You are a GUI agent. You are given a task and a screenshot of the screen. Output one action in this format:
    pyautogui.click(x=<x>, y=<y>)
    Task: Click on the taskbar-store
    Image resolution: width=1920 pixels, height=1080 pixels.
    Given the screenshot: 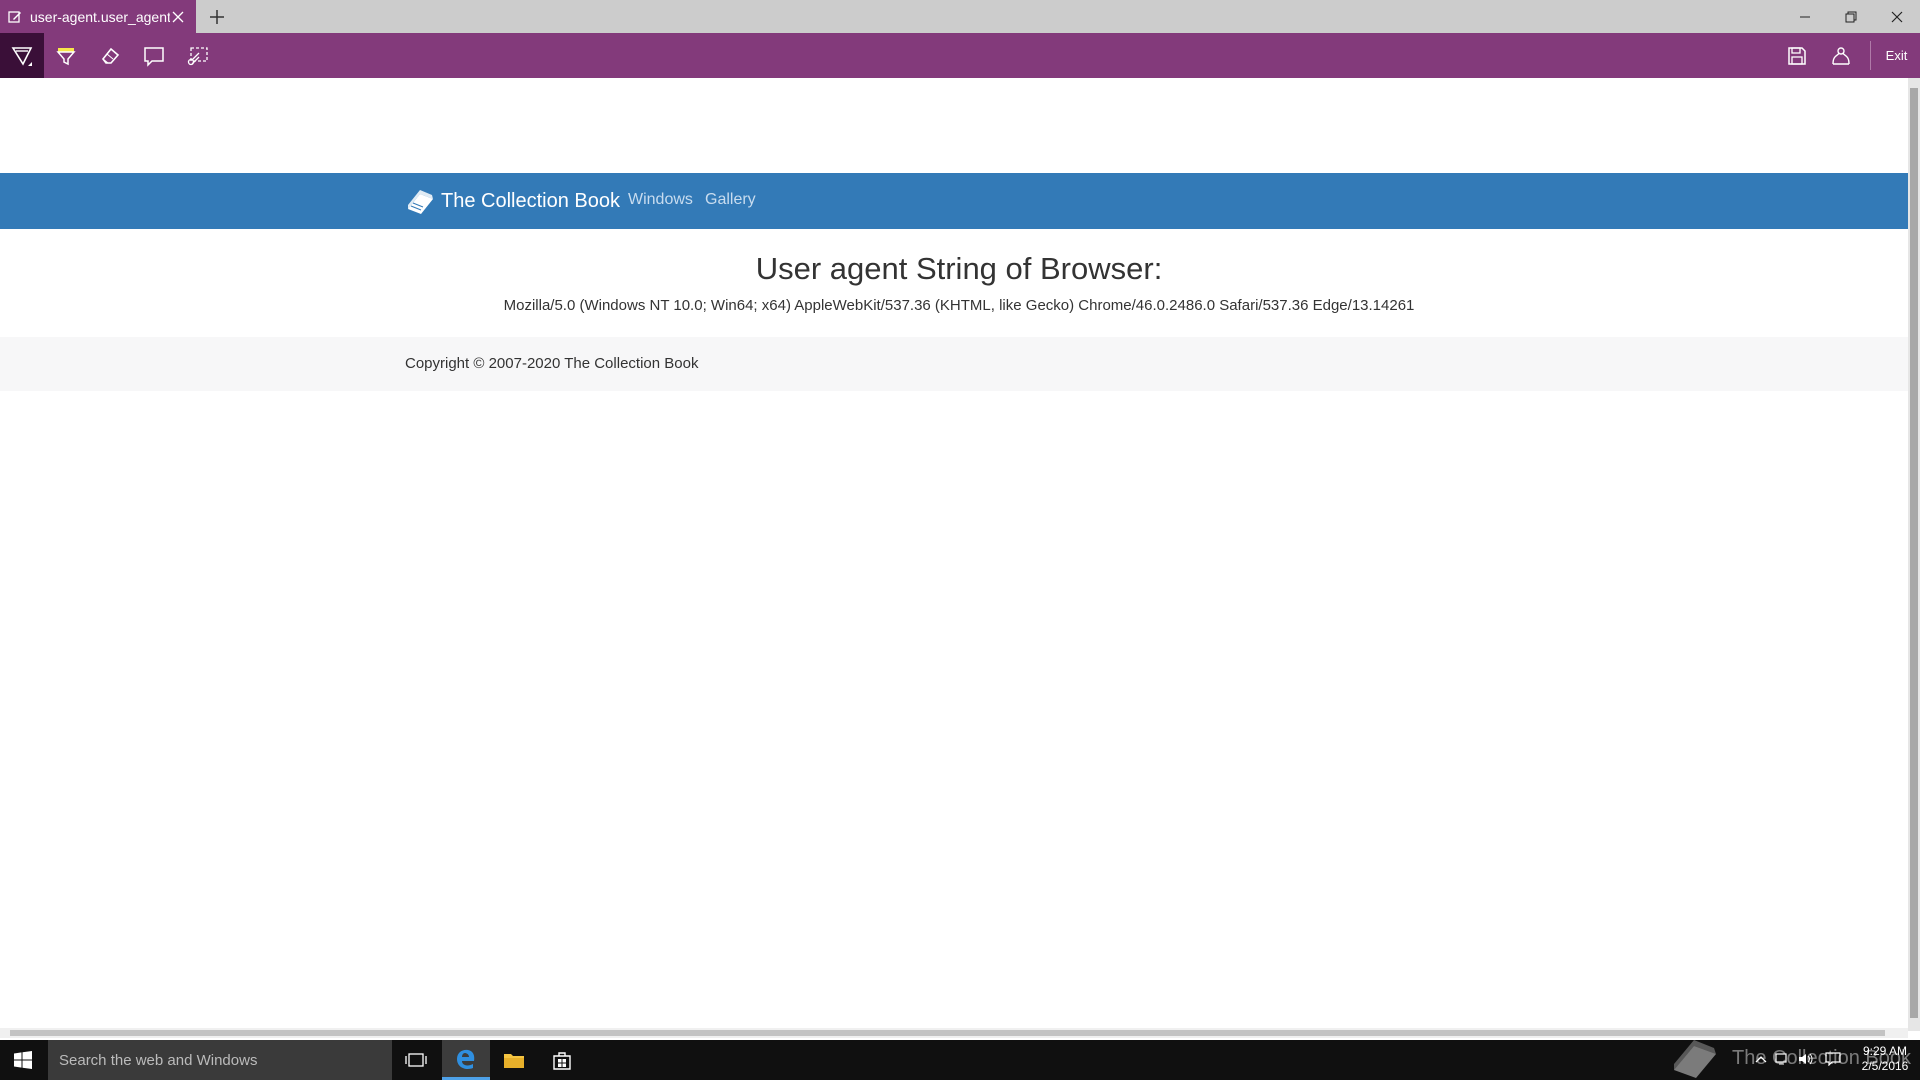 What is the action you would take?
    pyautogui.click(x=562, y=1060)
    